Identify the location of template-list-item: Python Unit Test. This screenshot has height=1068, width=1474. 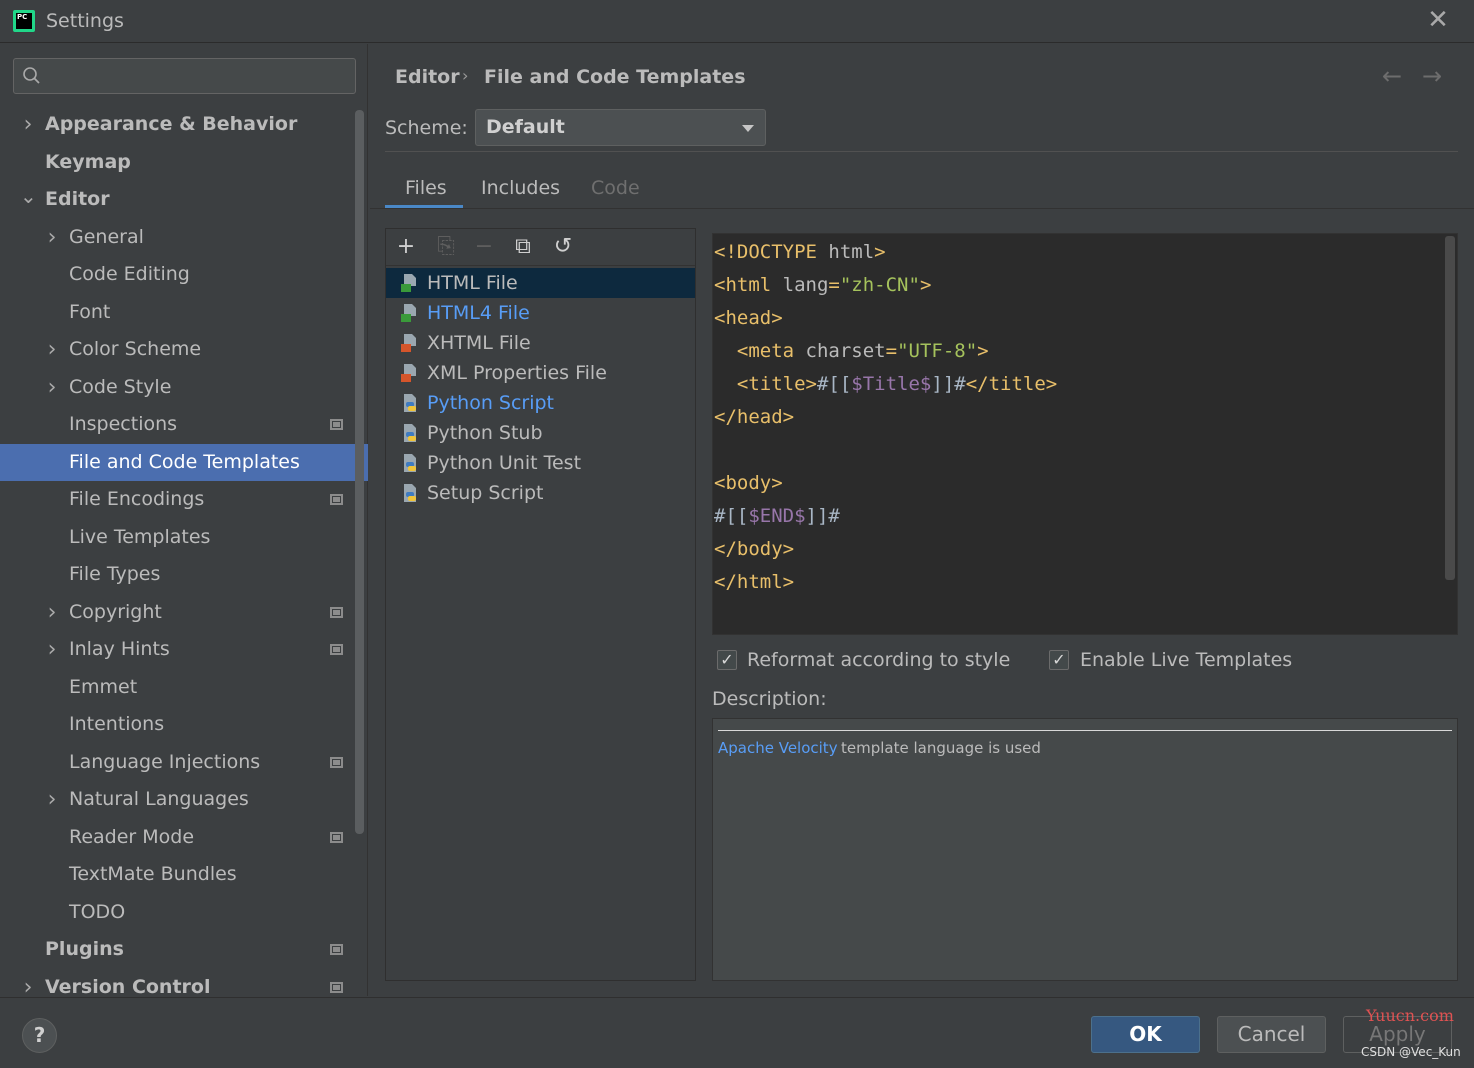
(540, 463).